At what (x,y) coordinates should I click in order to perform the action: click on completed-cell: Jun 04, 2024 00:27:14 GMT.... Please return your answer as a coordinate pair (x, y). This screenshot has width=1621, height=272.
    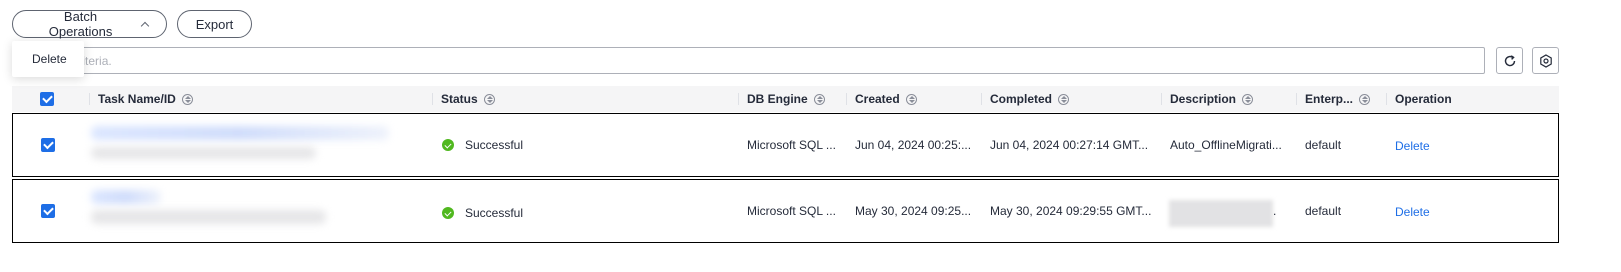
    Looking at the image, I should click on (1069, 145).